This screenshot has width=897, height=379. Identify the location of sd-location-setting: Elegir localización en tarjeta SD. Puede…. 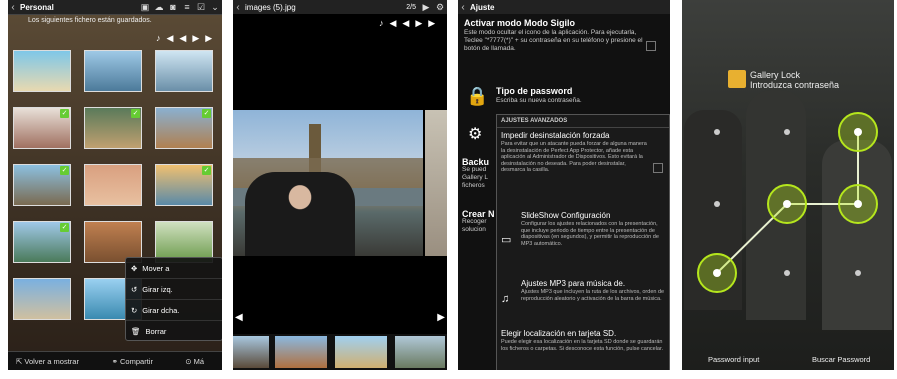
(583, 340).